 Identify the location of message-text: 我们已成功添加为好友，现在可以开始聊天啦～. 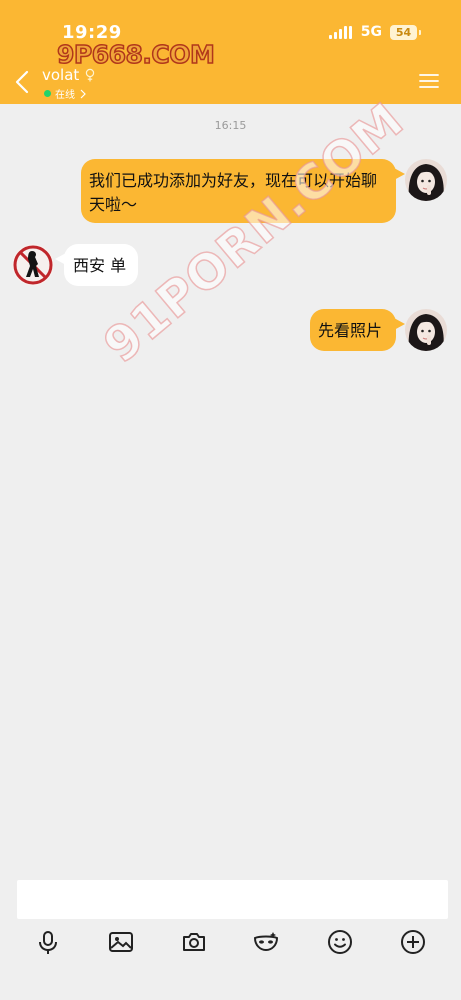
(233, 192).